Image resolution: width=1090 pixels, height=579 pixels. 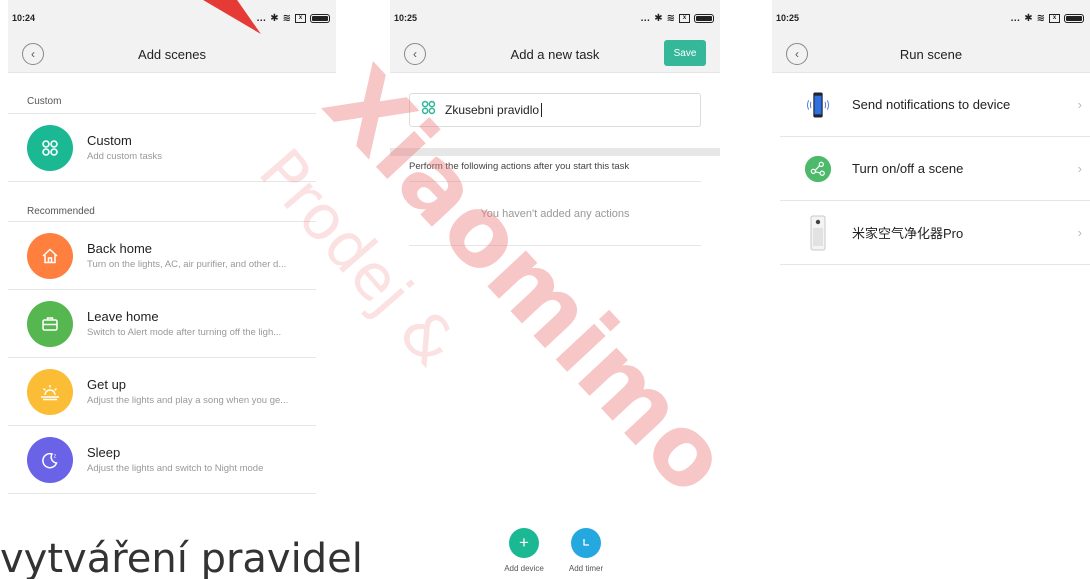 I want to click on add-device-control: + Add device, so click(x=524, y=550).